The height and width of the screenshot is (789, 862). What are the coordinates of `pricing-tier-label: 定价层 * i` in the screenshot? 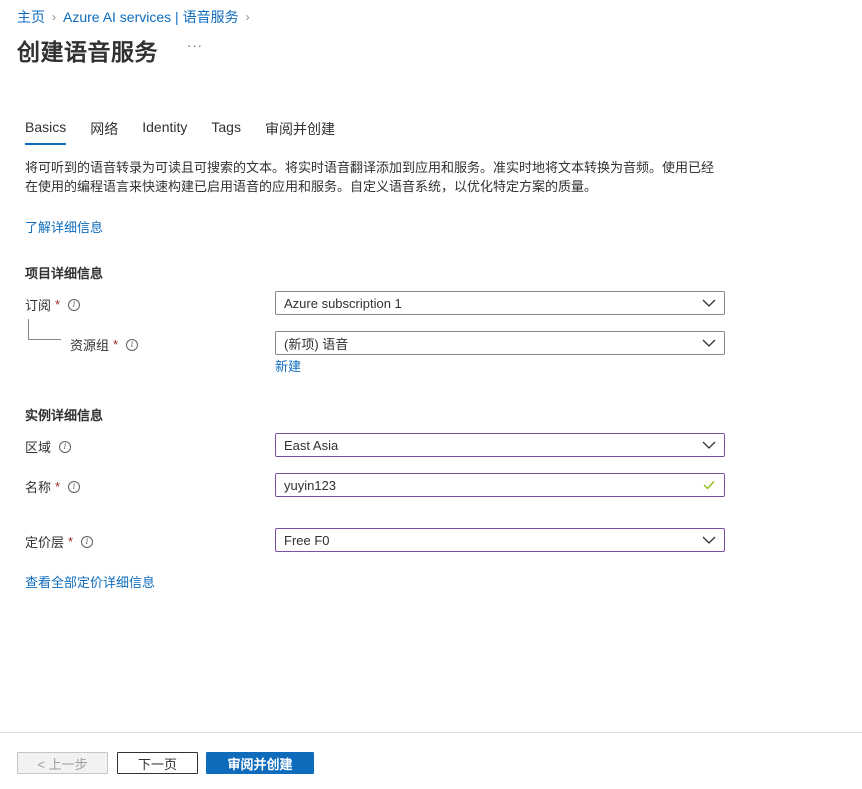 It's located at (59, 541).